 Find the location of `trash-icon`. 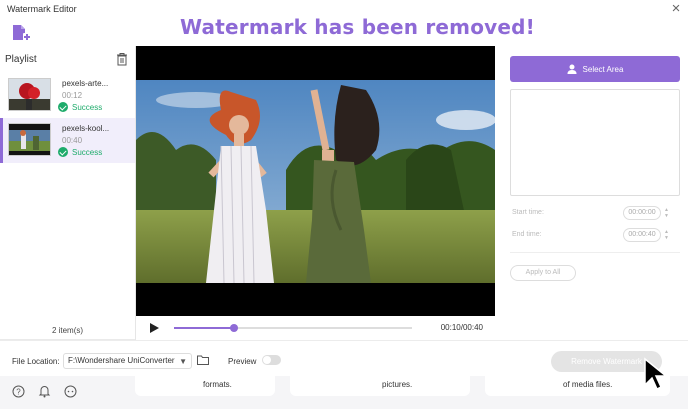

trash-icon is located at coordinates (122, 59).